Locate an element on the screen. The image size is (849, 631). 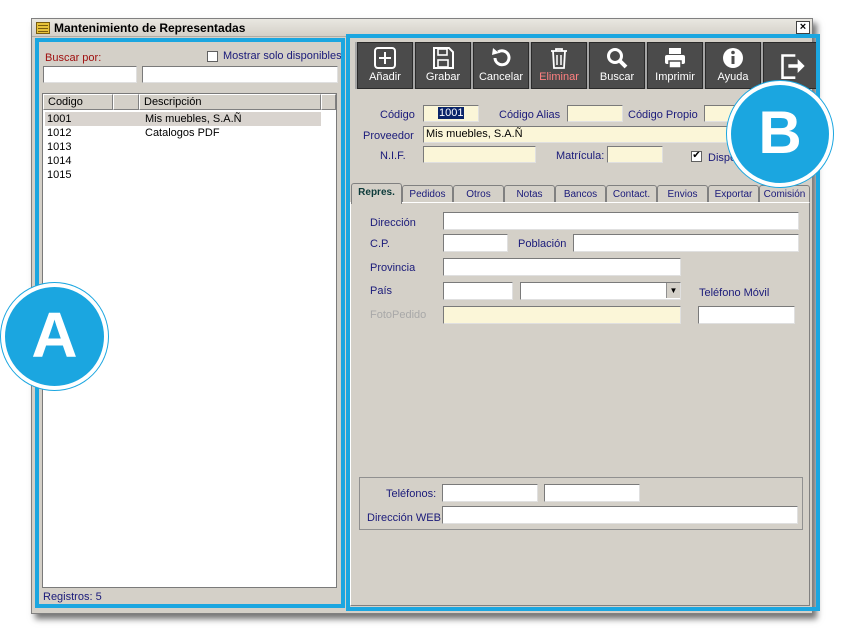
search-field-select is located at coordinates (90, 74).